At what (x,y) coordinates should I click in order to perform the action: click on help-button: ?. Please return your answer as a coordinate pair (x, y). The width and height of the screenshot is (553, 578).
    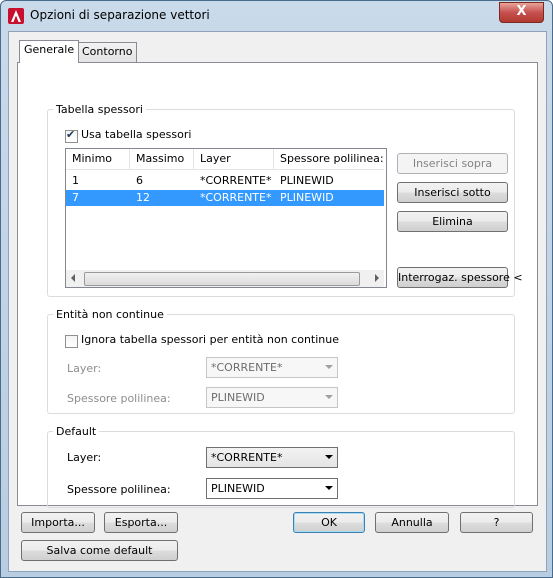
    Looking at the image, I should click on (496, 522).